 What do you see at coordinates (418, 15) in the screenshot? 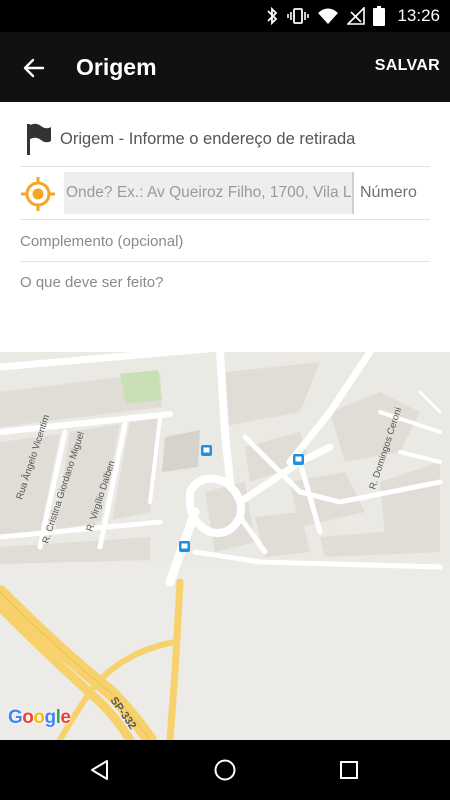
I see `status-time: 13:26` at bounding box center [418, 15].